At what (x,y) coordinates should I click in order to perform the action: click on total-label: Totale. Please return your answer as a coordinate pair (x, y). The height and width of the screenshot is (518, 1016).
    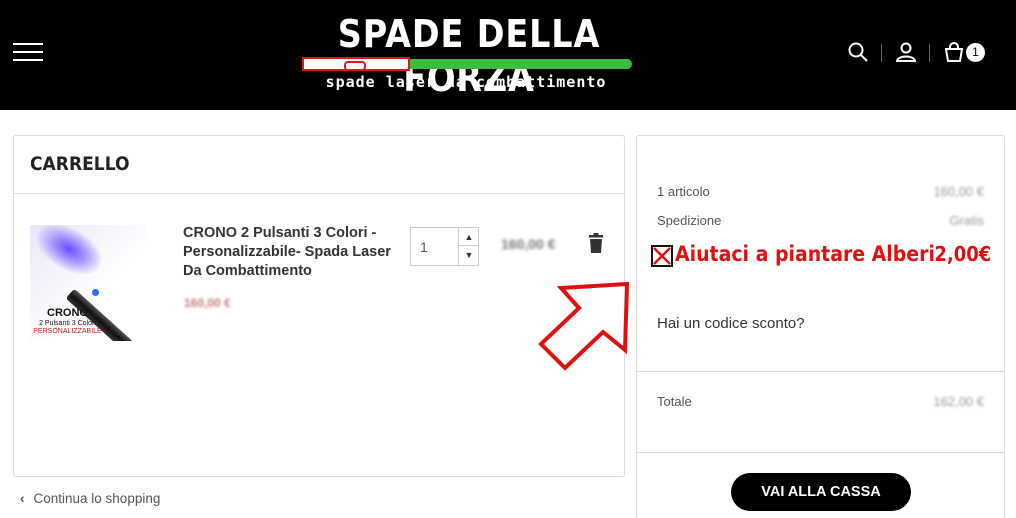
    Looking at the image, I should click on (674, 401).